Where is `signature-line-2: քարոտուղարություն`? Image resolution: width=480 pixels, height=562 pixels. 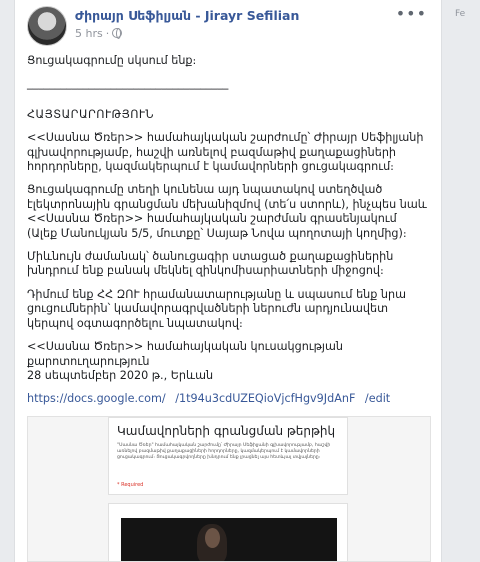
signature-line-2: քարոտուղարություն is located at coordinates (88, 361).